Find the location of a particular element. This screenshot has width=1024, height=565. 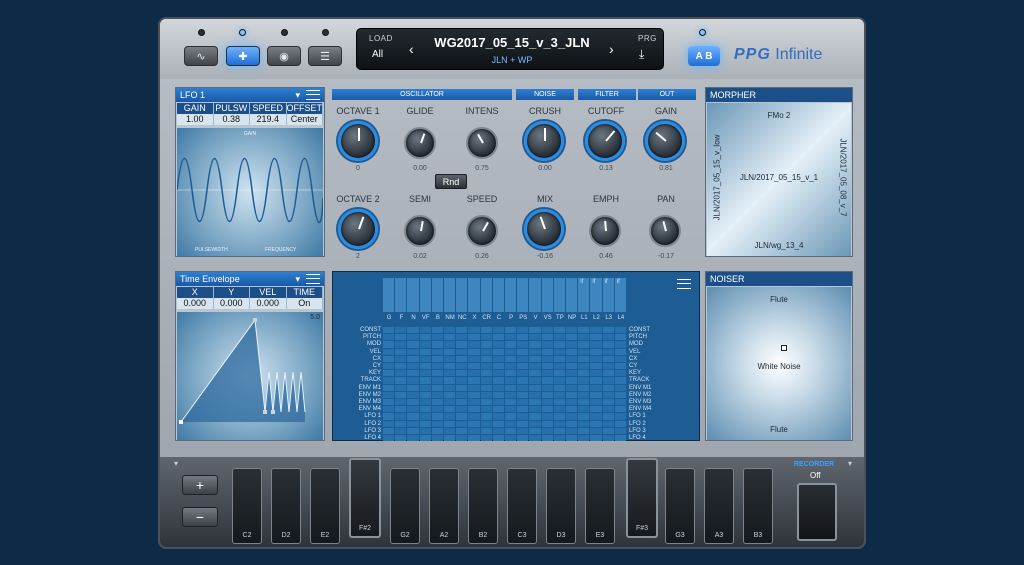

piano-key-e3: E3 is located at coordinates (600, 506).